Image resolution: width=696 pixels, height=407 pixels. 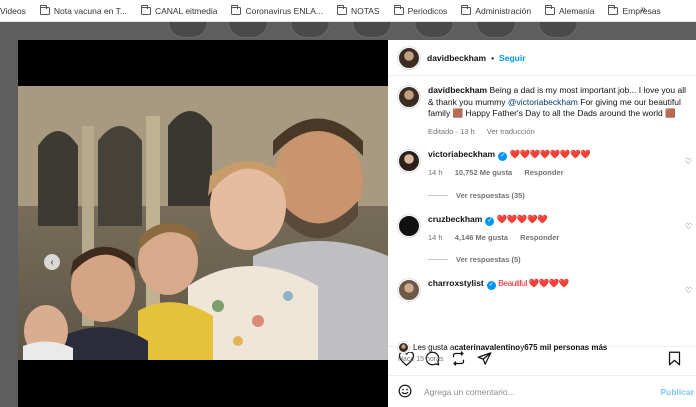 I want to click on emoji-icon, so click(x=405, y=392).